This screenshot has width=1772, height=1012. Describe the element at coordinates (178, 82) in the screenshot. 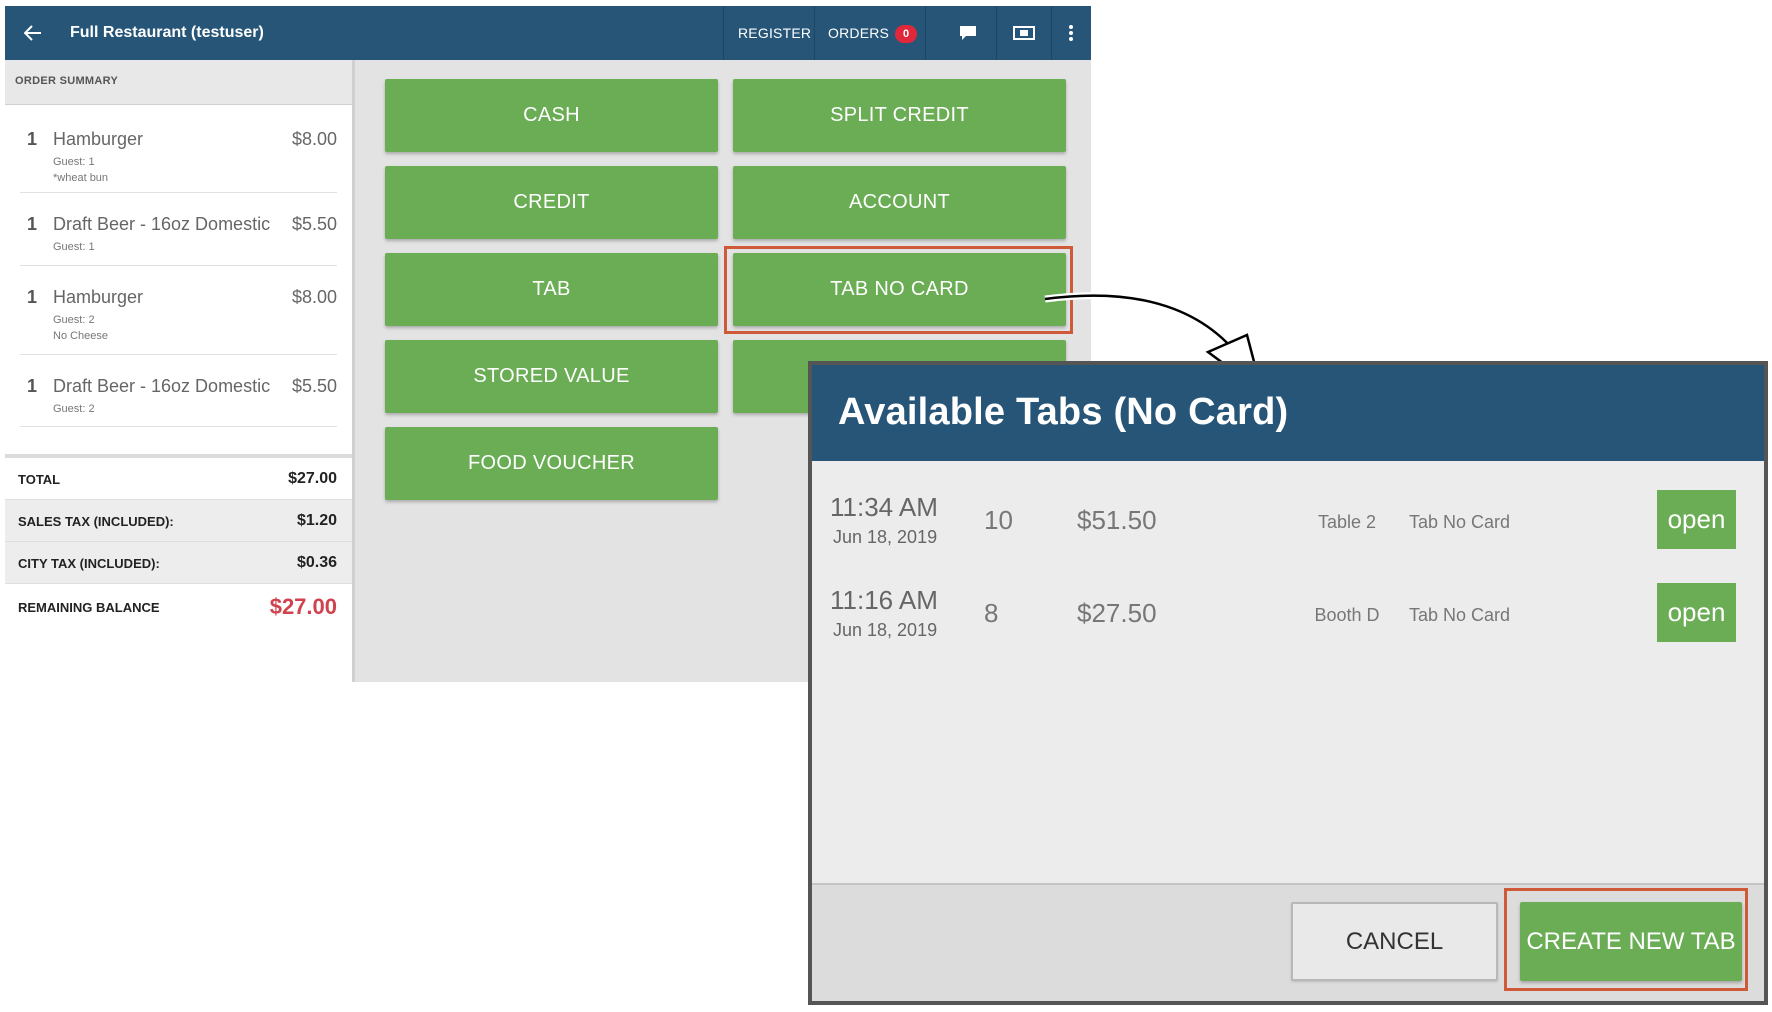

I see `order-summary-title: ORDER SUMMARY` at that location.